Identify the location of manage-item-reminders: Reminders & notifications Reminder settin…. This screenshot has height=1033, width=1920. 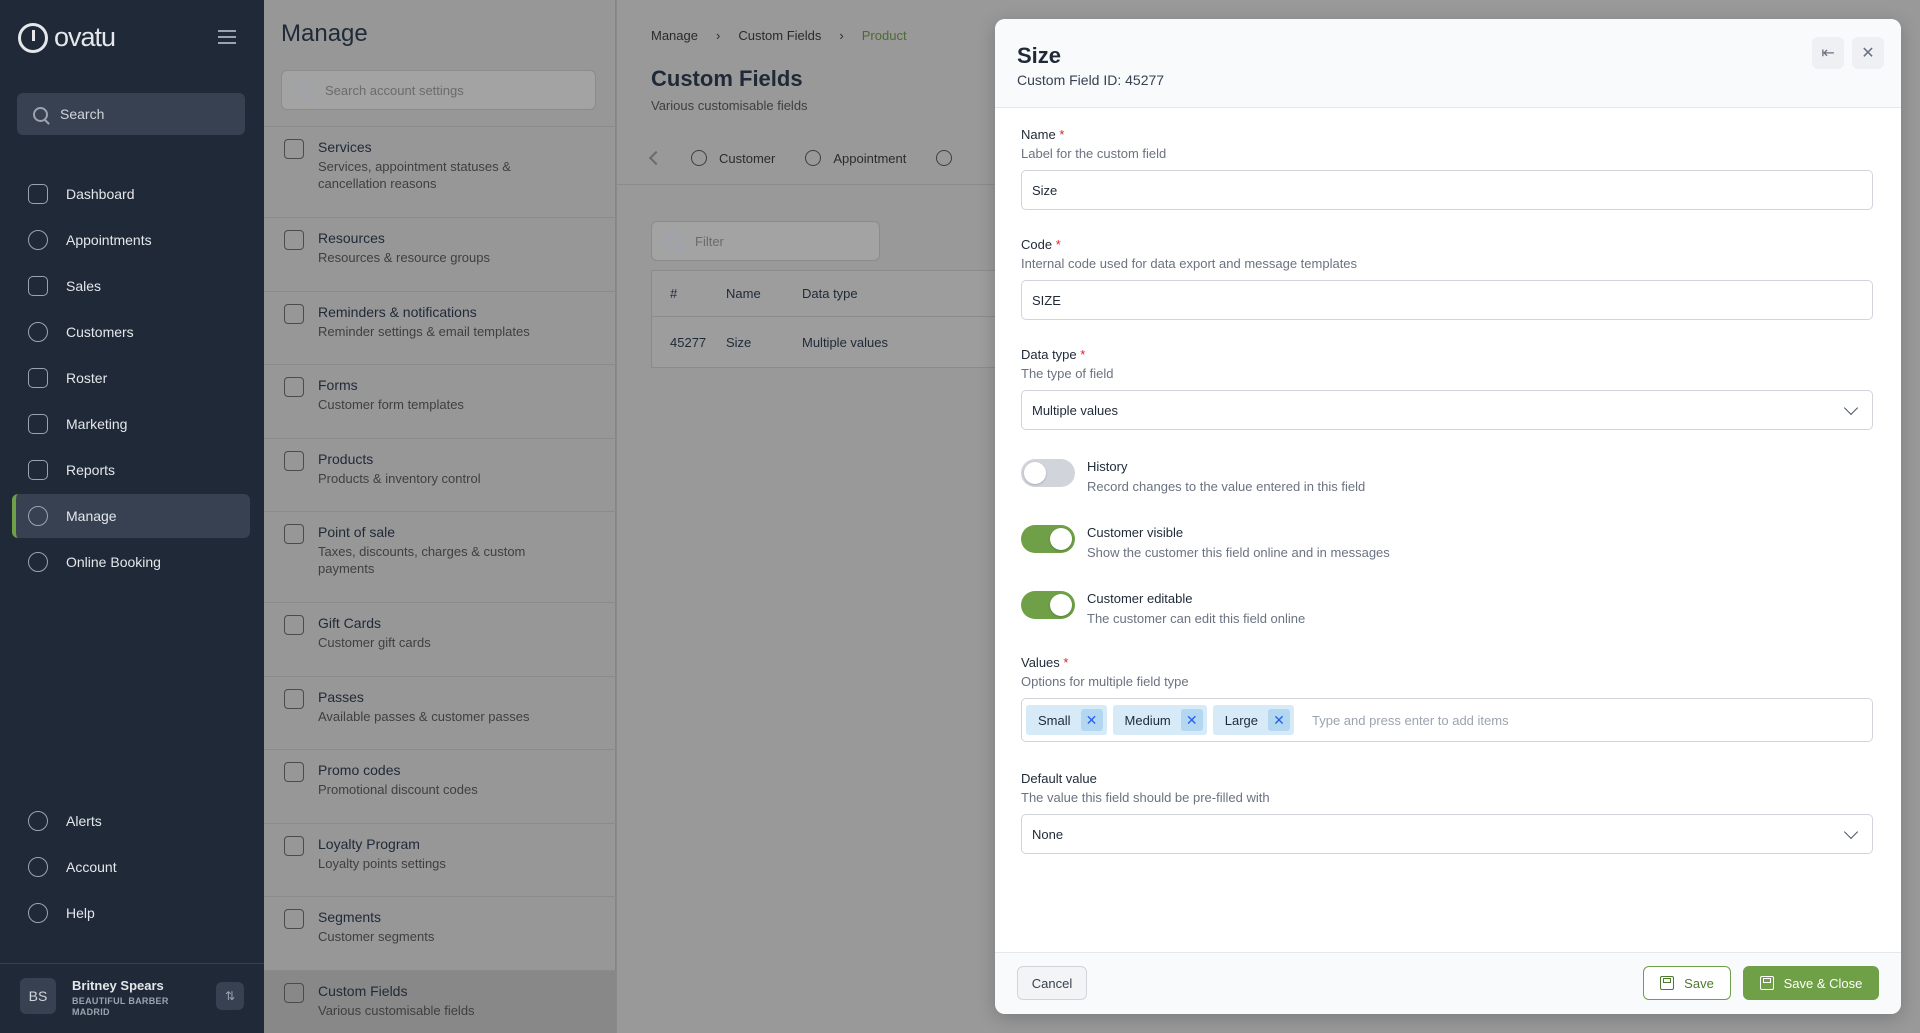
(440, 327).